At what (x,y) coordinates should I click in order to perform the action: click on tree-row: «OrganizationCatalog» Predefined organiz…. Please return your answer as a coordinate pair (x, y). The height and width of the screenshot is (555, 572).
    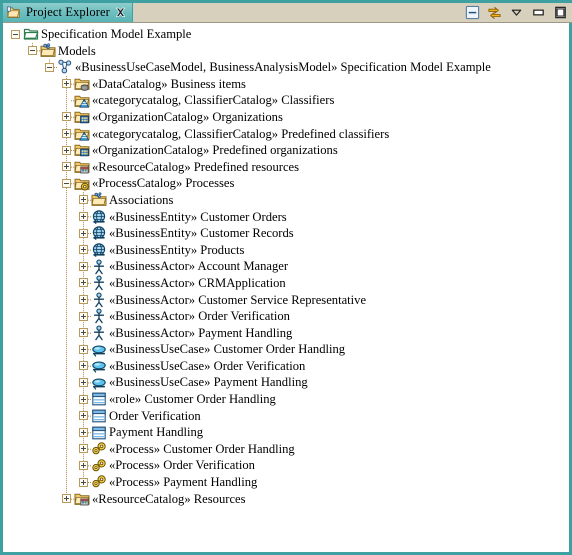
    Looking at the image, I should click on (286, 150).